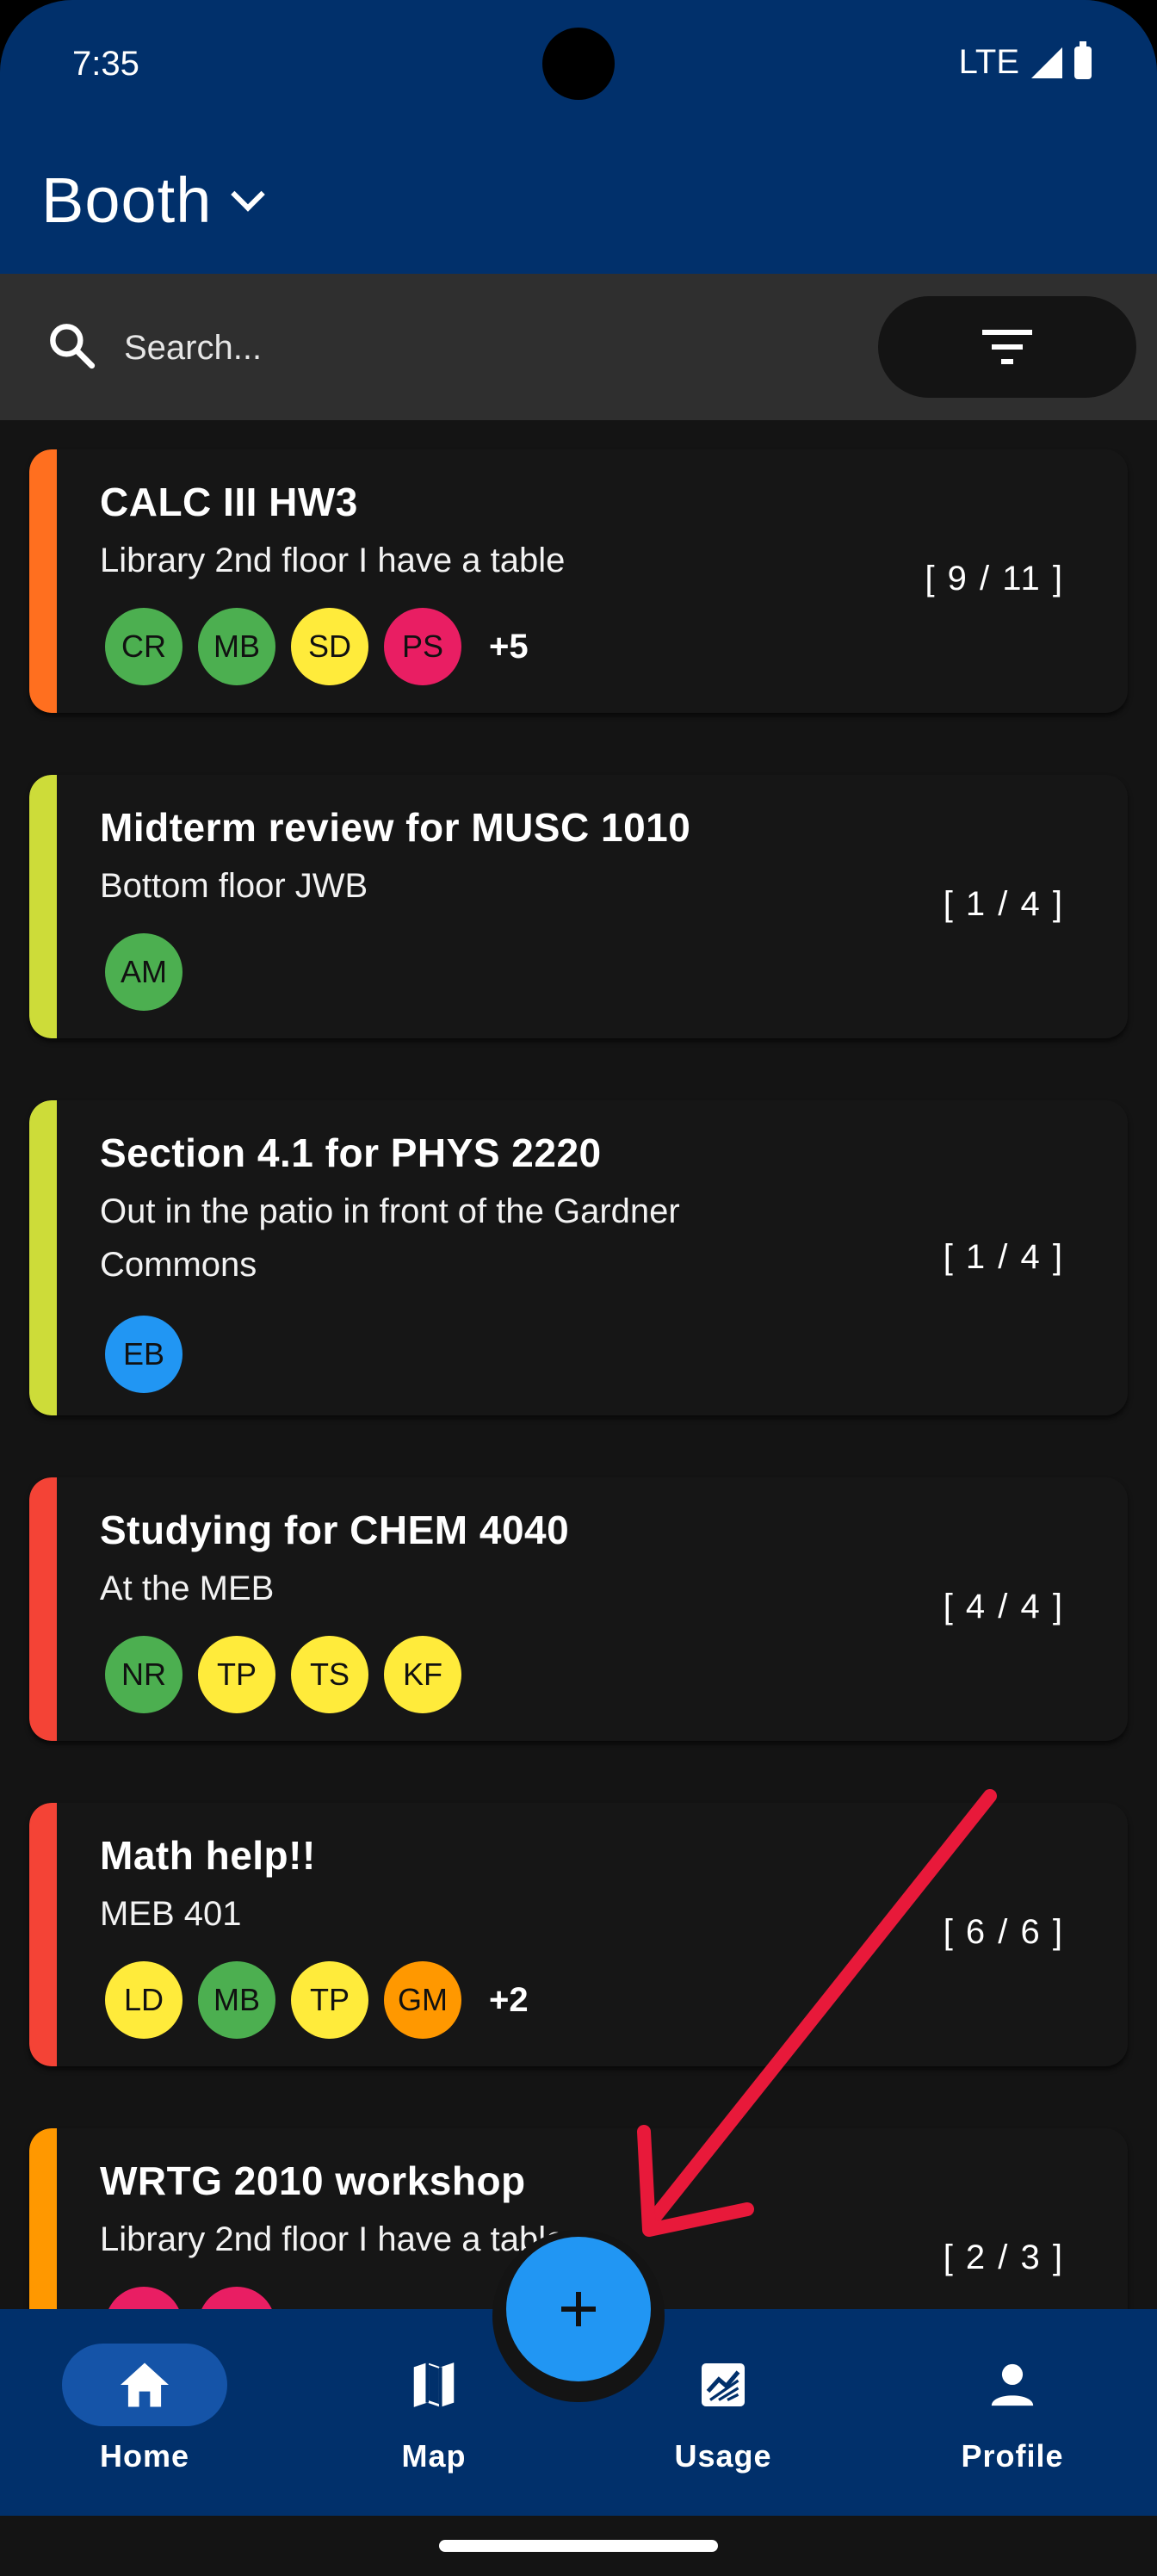  What do you see at coordinates (190, 2298) in the screenshot?
I see `member-avatars` at bounding box center [190, 2298].